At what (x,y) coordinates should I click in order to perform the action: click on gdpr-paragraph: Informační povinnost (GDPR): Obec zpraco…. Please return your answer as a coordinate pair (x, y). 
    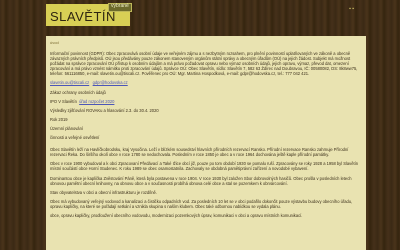
    Looking at the image, I should click on (204, 64).